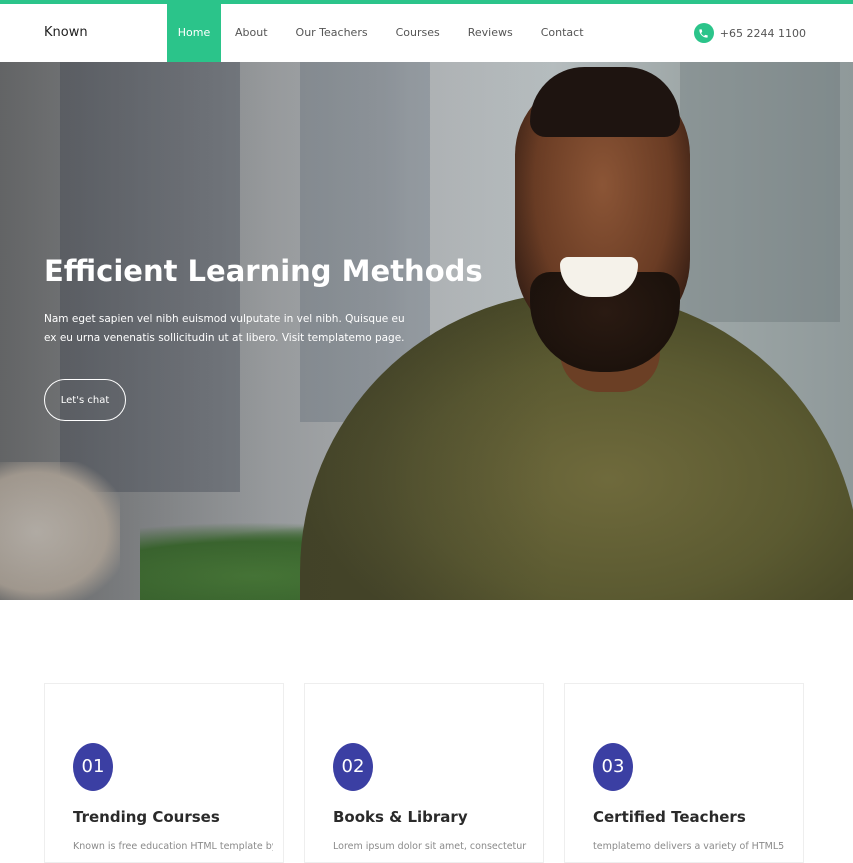 This screenshot has height=863, width=853. What do you see at coordinates (353, 767) in the screenshot?
I see `feature-number-badge: 02` at bounding box center [353, 767].